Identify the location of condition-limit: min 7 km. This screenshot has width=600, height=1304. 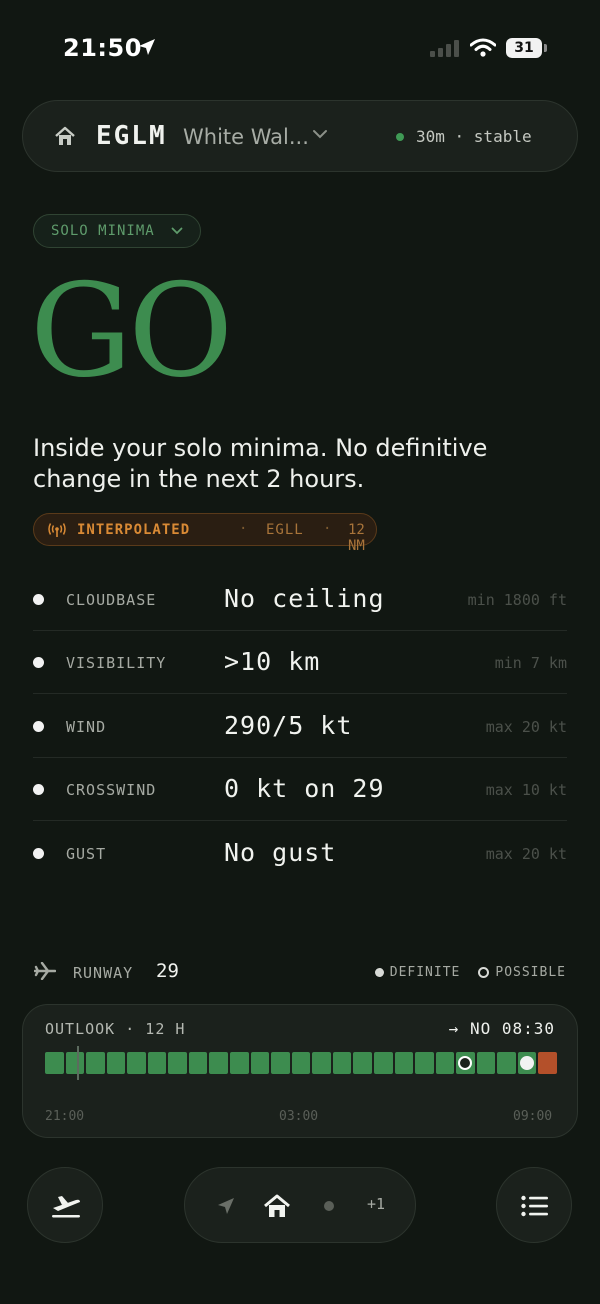
(530, 663).